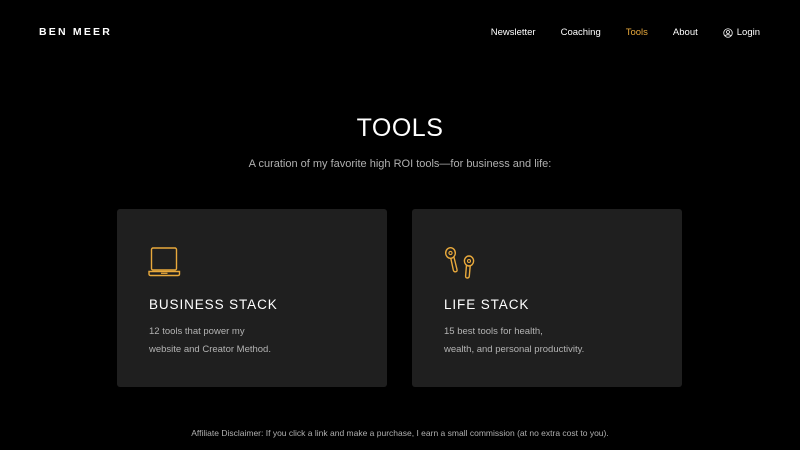  I want to click on nav-tools: Tools, so click(637, 32).